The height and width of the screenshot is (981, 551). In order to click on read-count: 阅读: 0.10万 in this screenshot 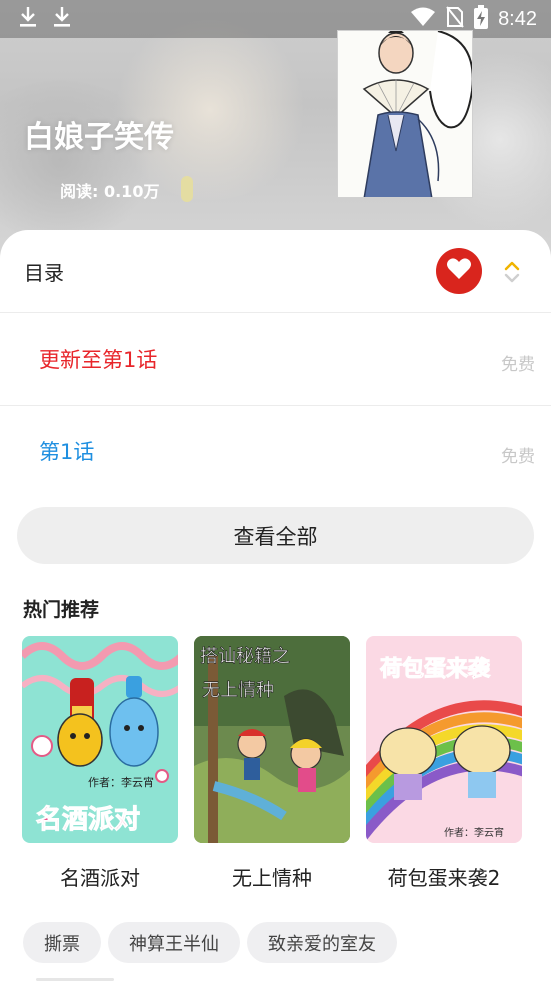, I will do `click(110, 191)`.